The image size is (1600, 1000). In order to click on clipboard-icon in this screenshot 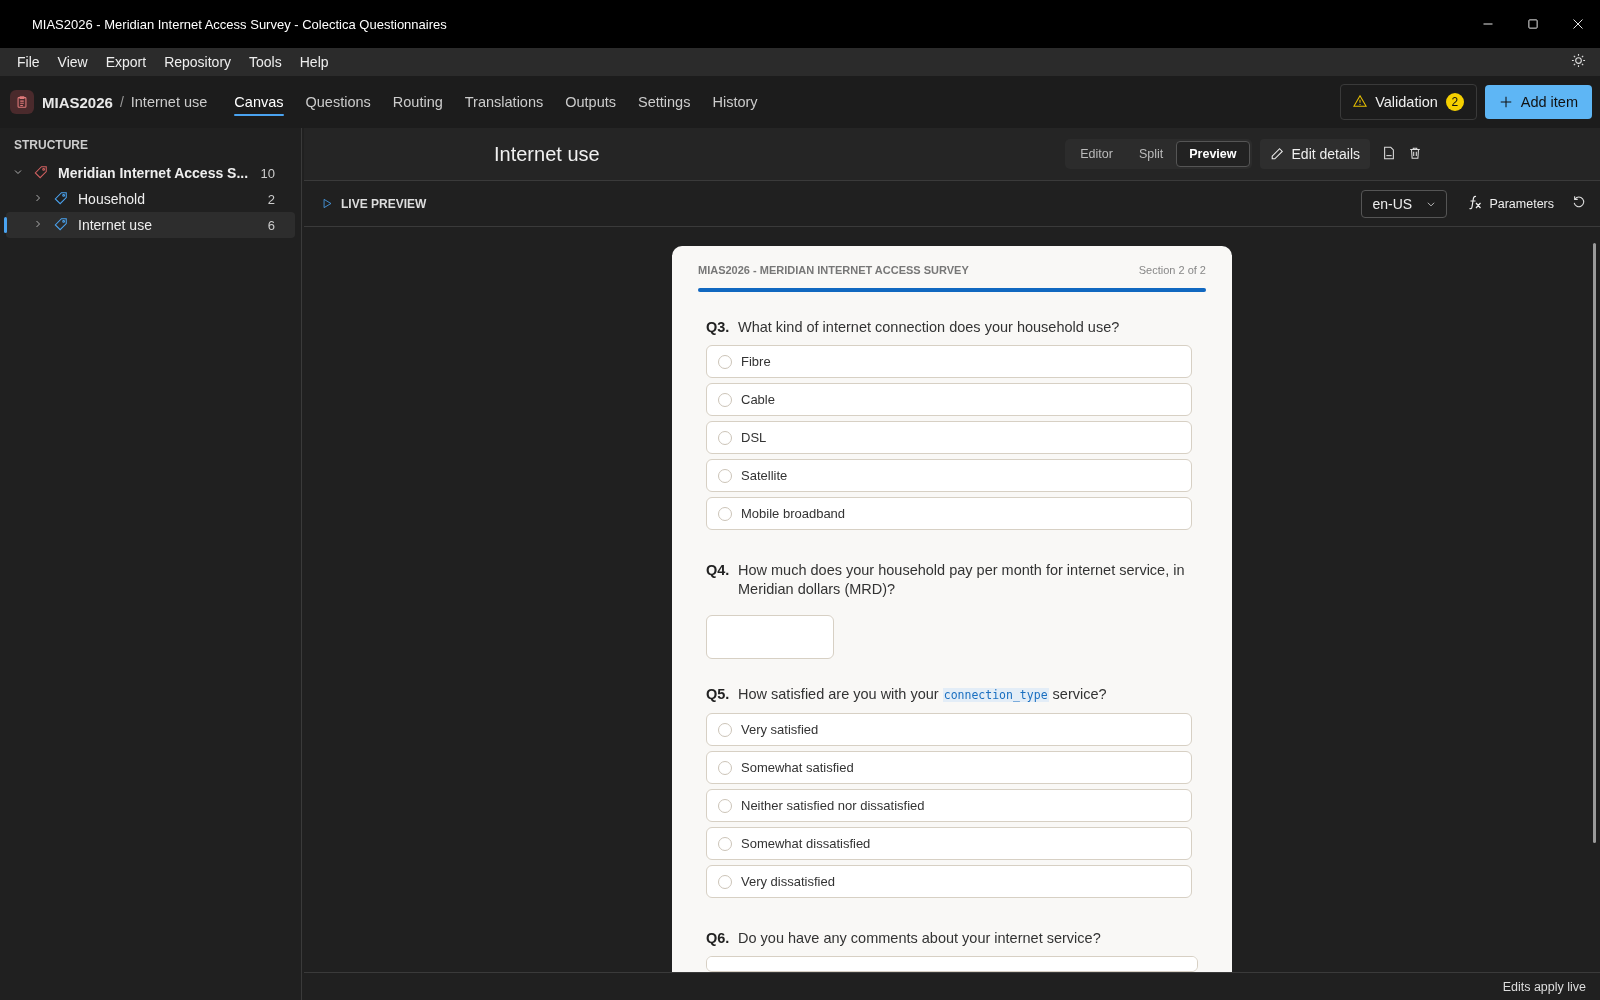, I will do `click(22, 102)`.